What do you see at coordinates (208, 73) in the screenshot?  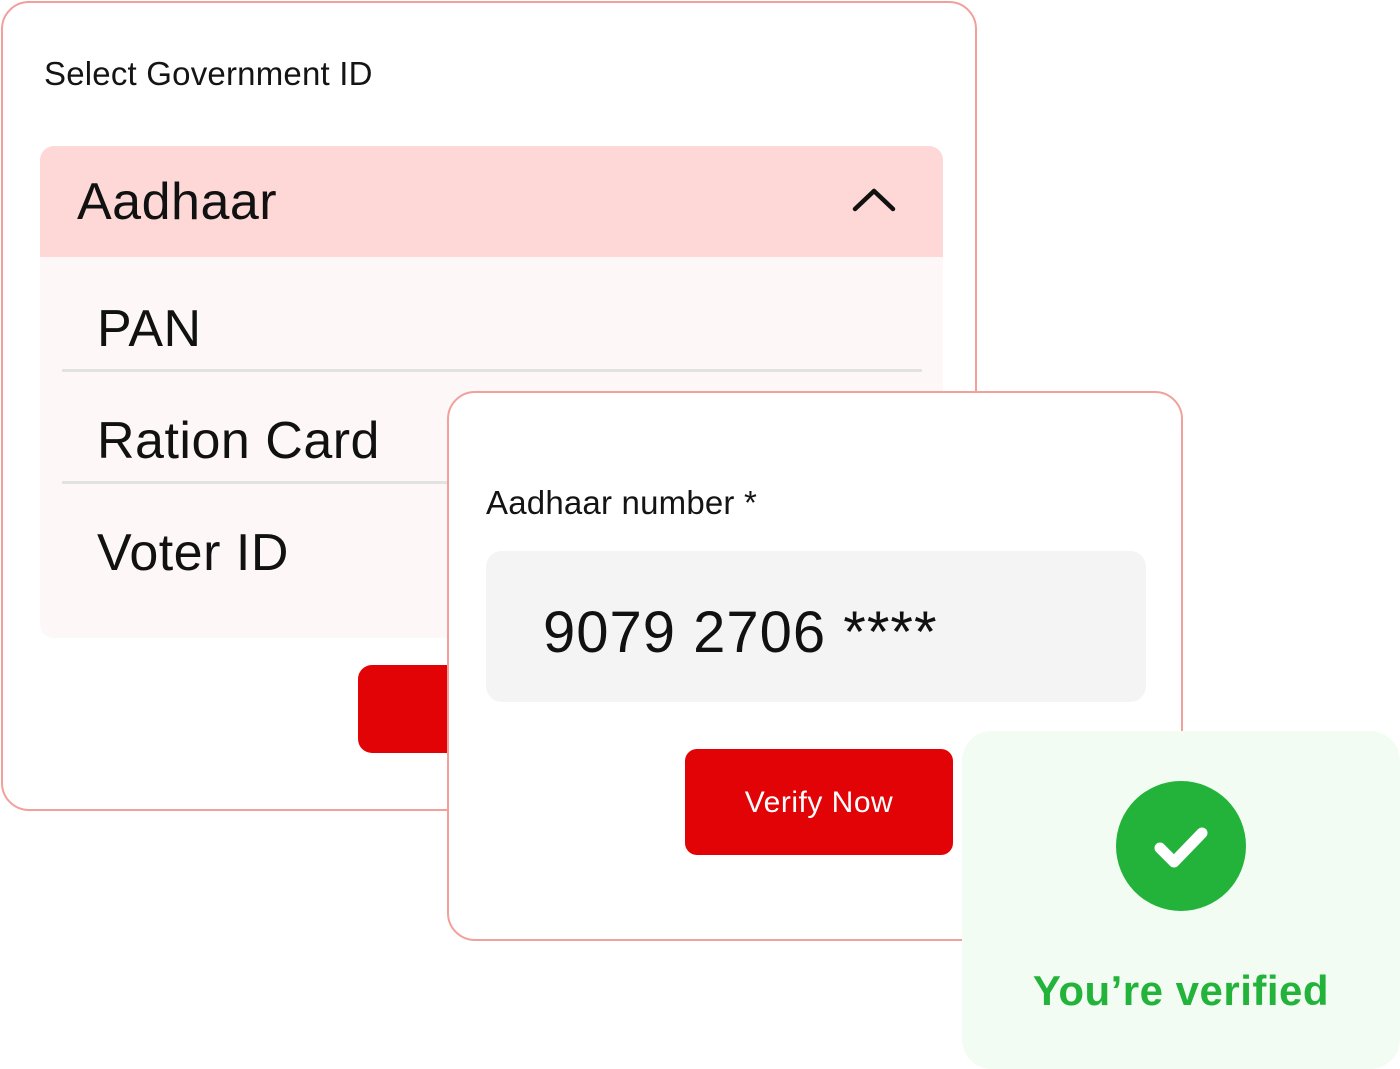 I see `select-id-title: Select Government ID` at bounding box center [208, 73].